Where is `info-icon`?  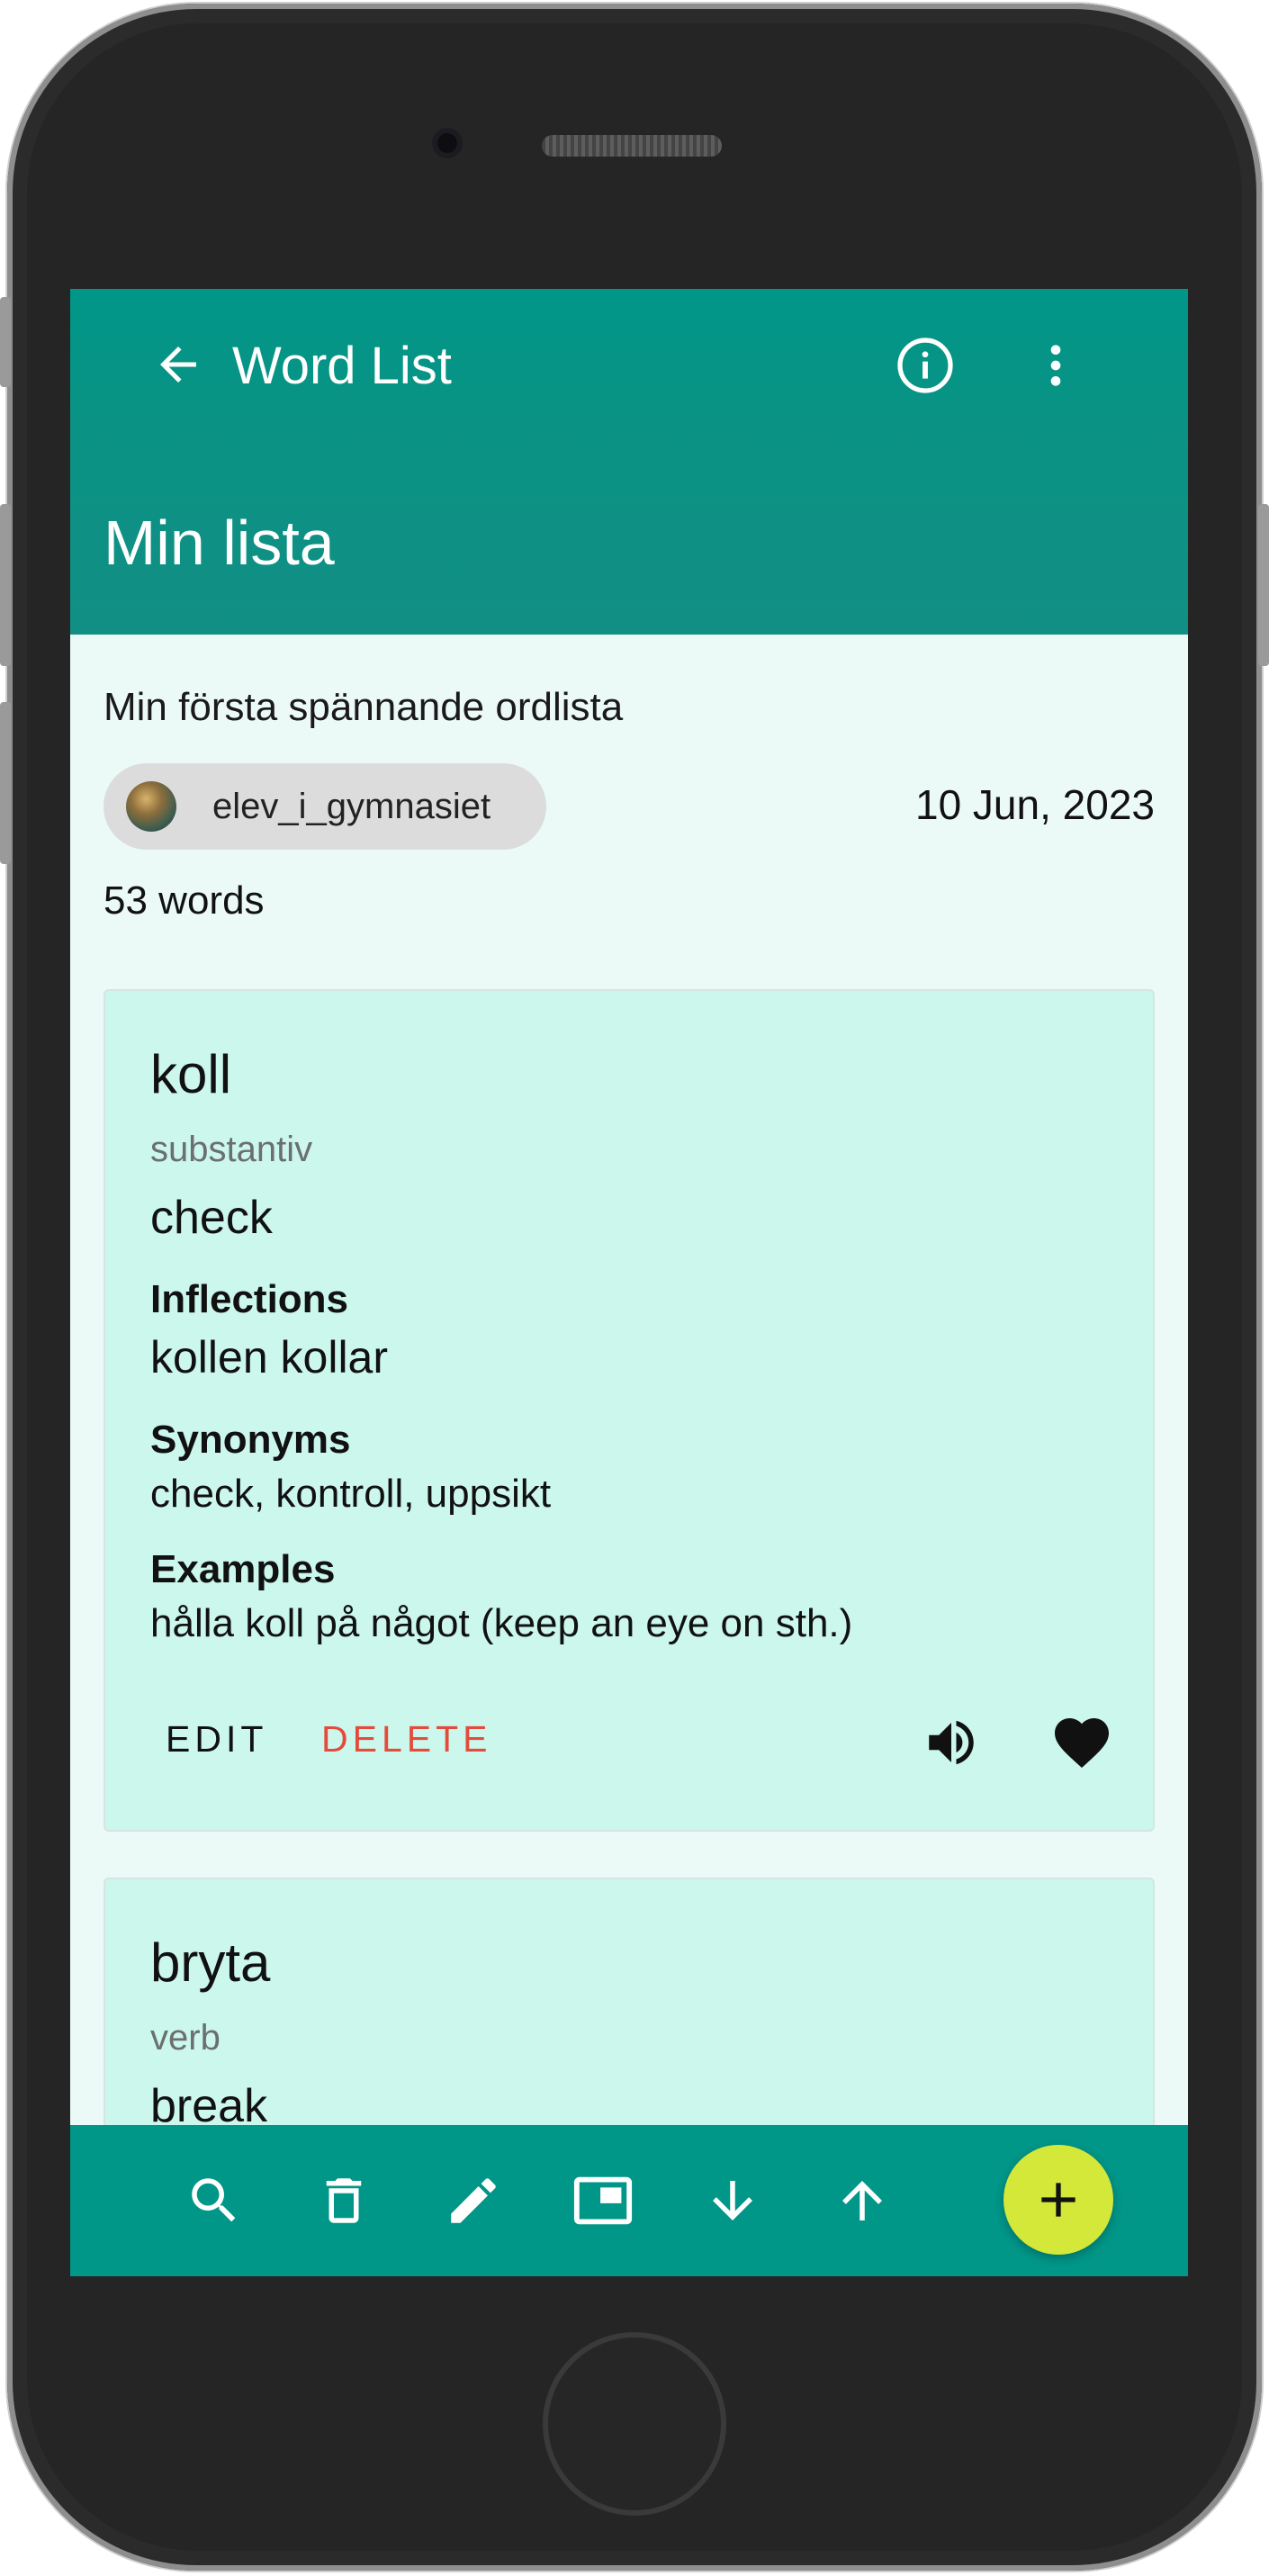
info-icon is located at coordinates (925, 365).